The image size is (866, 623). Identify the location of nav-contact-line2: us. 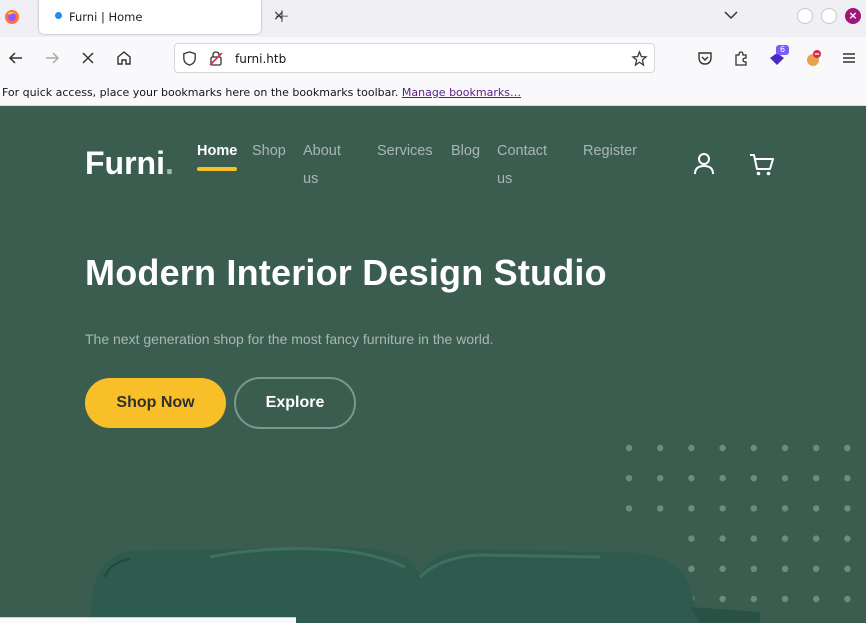
(505, 179).